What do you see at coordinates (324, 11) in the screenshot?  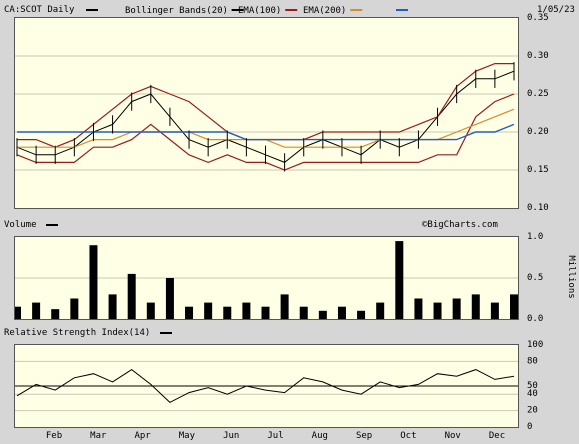 I see `legend-label: EMA(200)` at bounding box center [324, 11].